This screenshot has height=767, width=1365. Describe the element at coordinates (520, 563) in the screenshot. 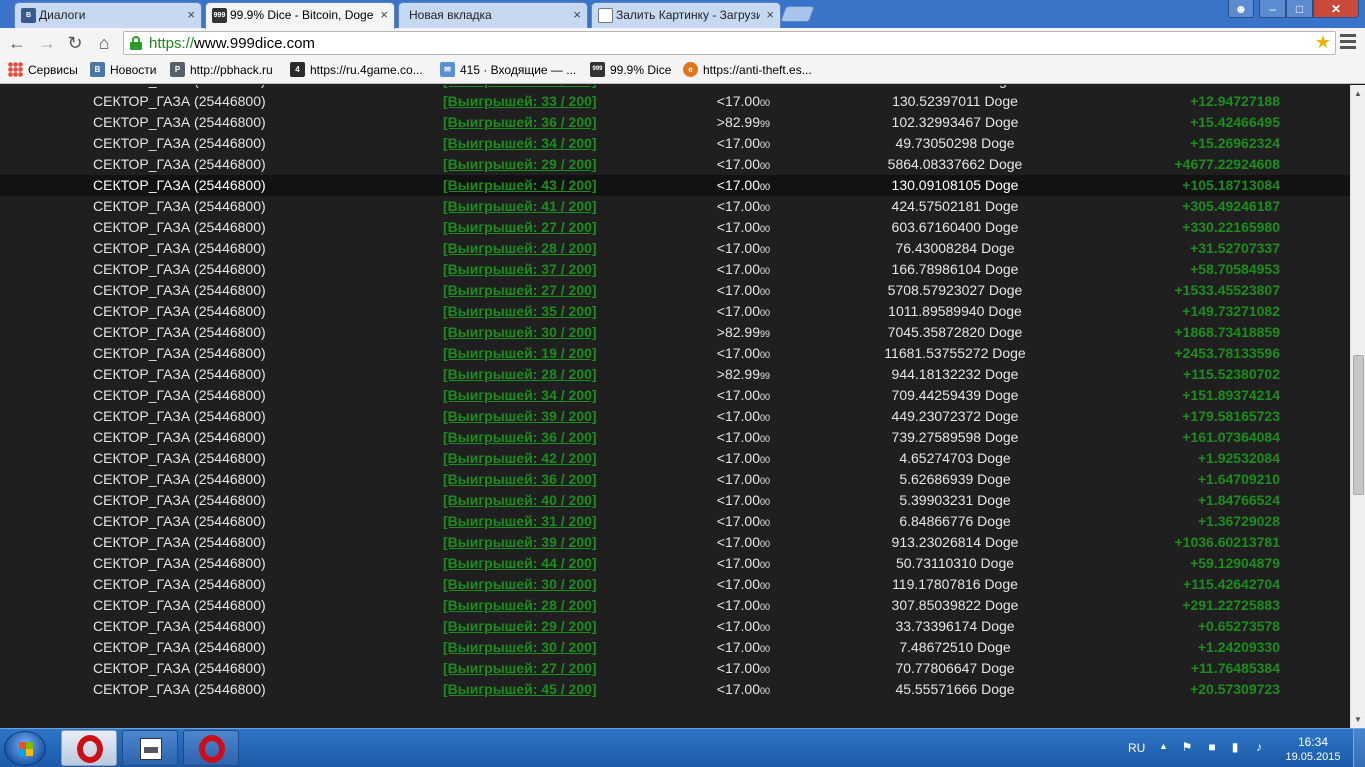

I see `wins-link: [Выигрышей: 44 / 200]` at that location.